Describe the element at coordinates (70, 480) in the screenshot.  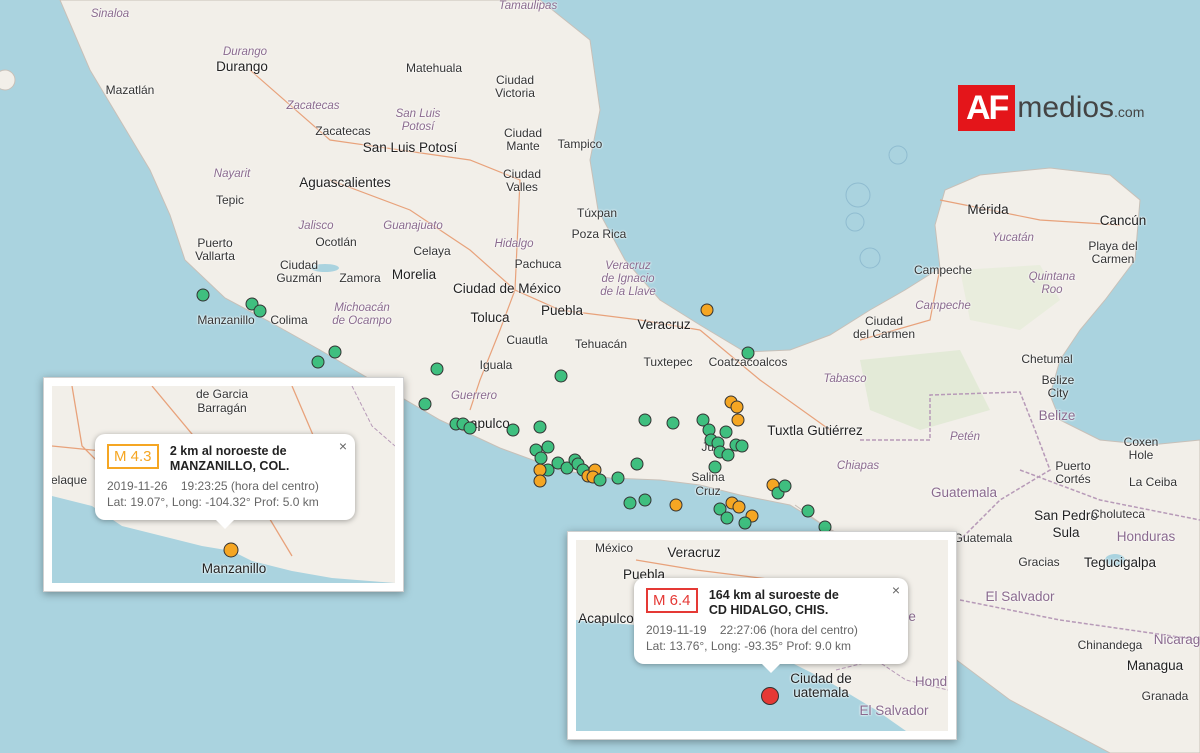
I see `inset-left-label-melaque: Melaque` at that location.